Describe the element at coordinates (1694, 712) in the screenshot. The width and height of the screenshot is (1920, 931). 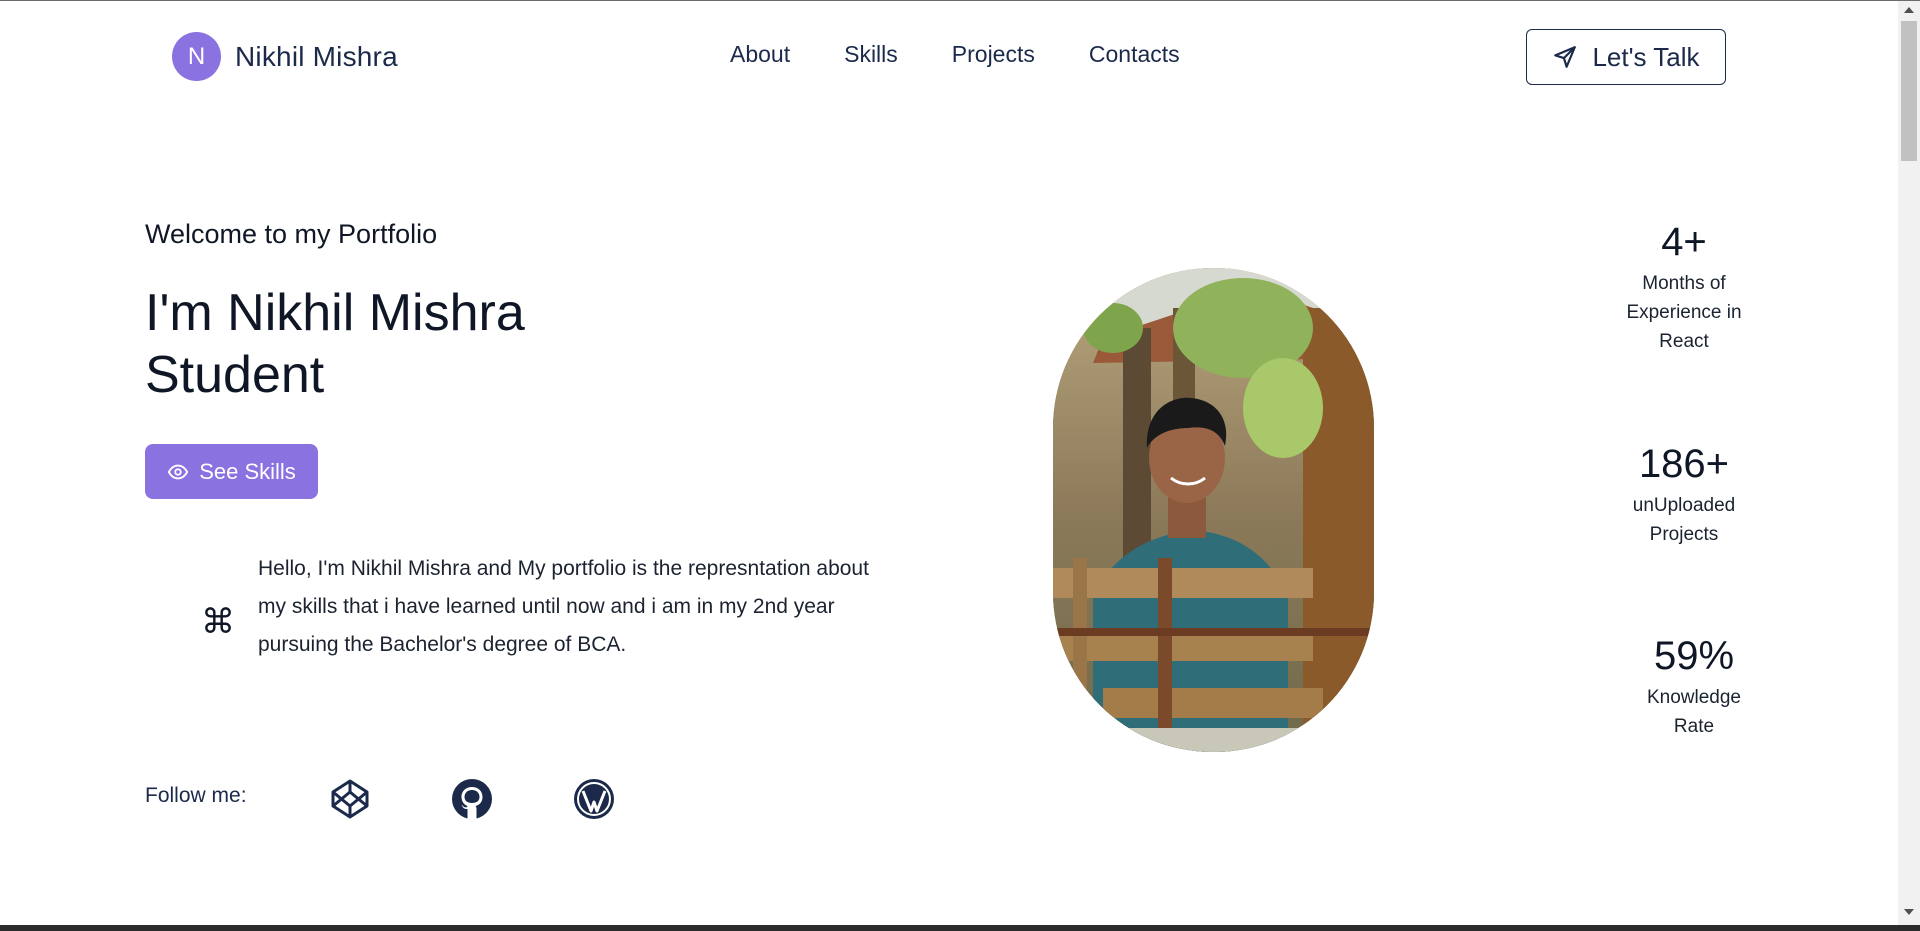
I see `stat-description: Knowledge Rate` at that location.